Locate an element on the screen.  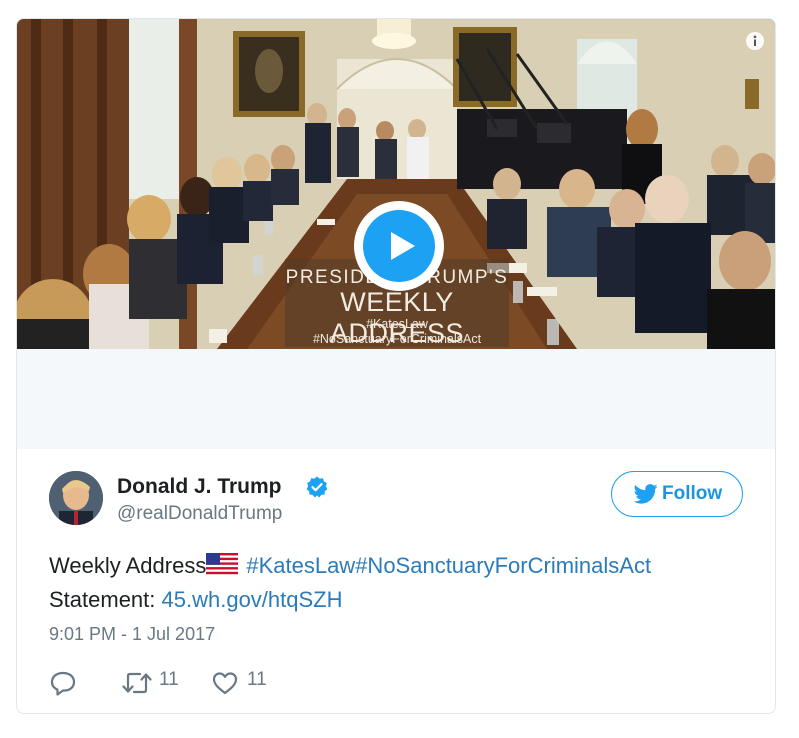
follow-button: Follow is located at coordinates (677, 494).